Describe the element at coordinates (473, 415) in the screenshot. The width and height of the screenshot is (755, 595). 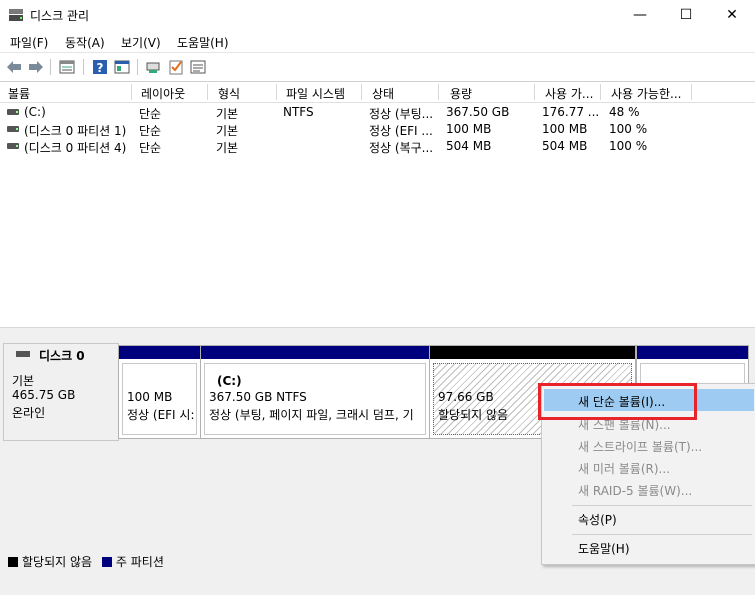
I see `partition-status: 할당되지 않음` at that location.